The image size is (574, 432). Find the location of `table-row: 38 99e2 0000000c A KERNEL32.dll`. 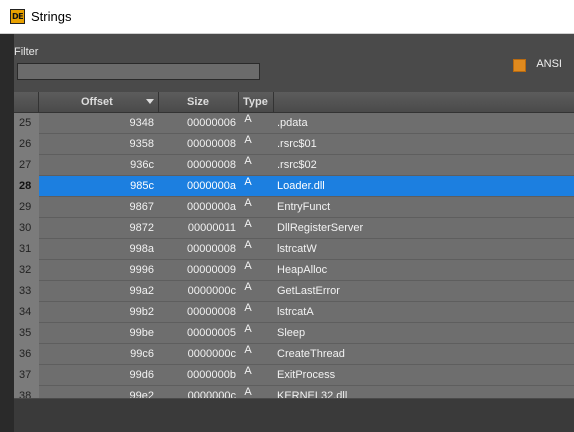

table-row: 38 99e2 0000000c A KERNEL32.dll is located at coordinates (294, 392).